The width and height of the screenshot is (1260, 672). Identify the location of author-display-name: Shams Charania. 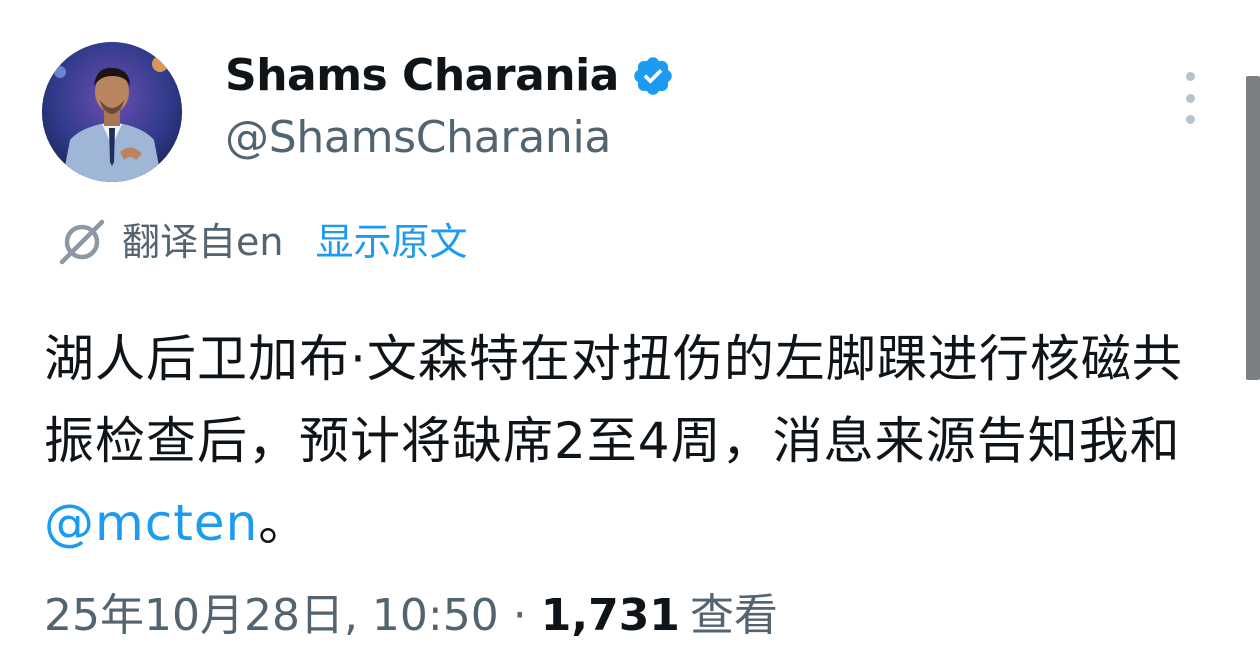
(422, 76).